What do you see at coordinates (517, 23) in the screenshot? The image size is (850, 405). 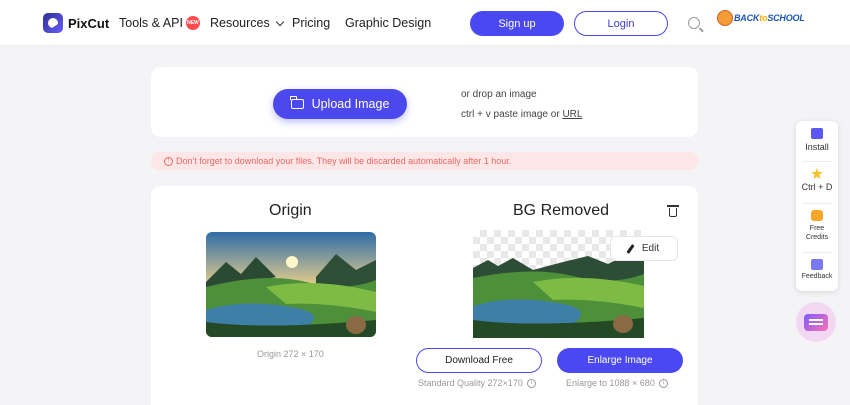 I see `signup-button: Sign up` at bounding box center [517, 23].